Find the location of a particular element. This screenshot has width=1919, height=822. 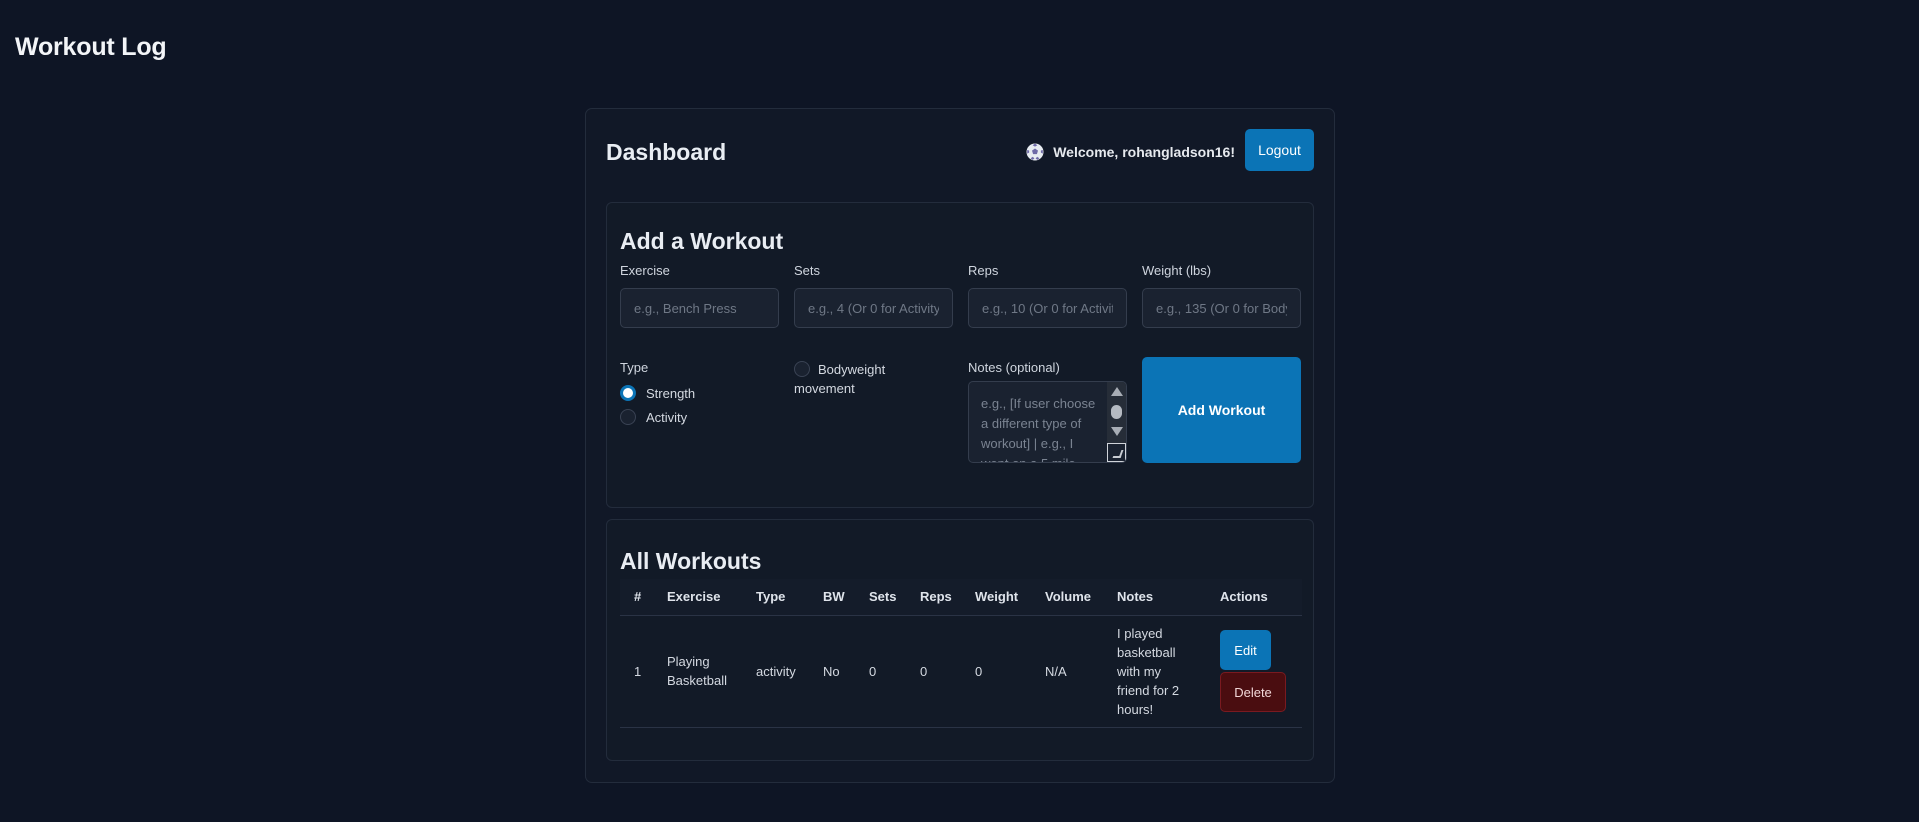

delete-button: Delete is located at coordinates (1253, 692).